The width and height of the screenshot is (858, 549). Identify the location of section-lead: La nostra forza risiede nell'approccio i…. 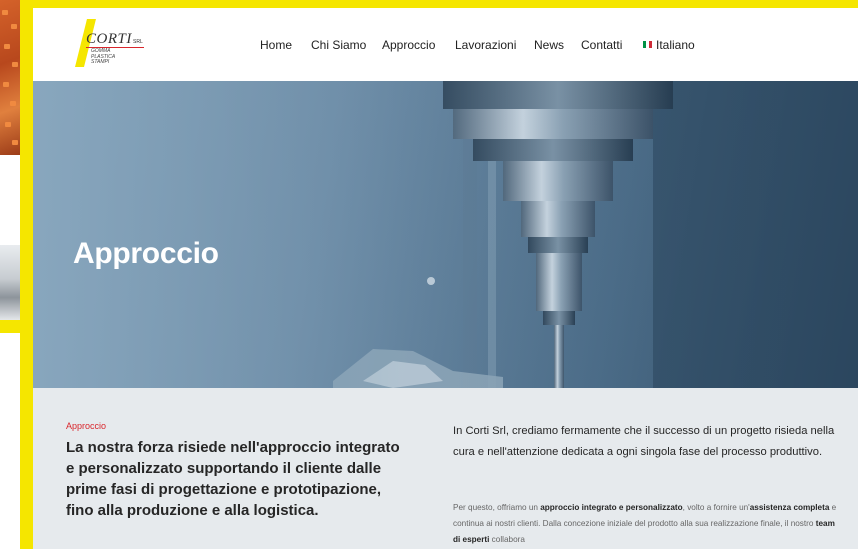
(233, 479).